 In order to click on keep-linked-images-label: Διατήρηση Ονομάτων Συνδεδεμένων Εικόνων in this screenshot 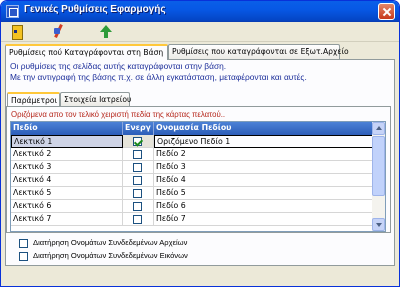, I will do `click(110, 255)`.